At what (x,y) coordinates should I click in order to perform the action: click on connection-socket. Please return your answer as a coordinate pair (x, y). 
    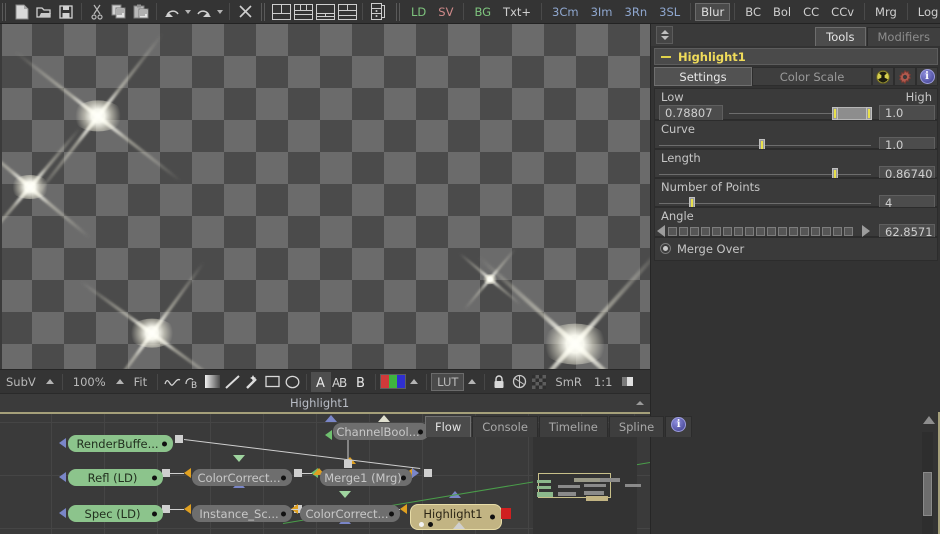
    Looking at the image, I should click on (348, 464).